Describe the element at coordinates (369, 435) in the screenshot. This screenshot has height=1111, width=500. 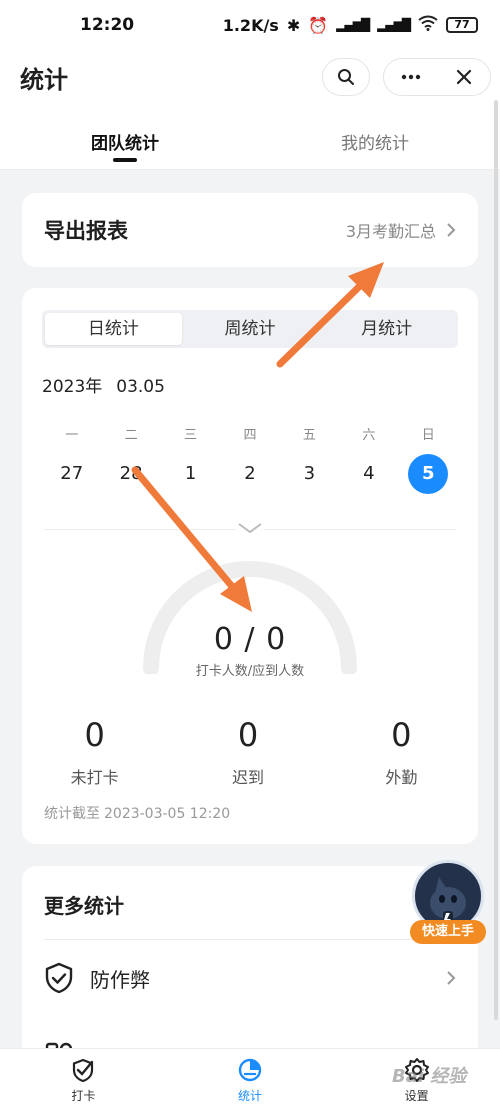
I see `weekday-label: 六` at that location.